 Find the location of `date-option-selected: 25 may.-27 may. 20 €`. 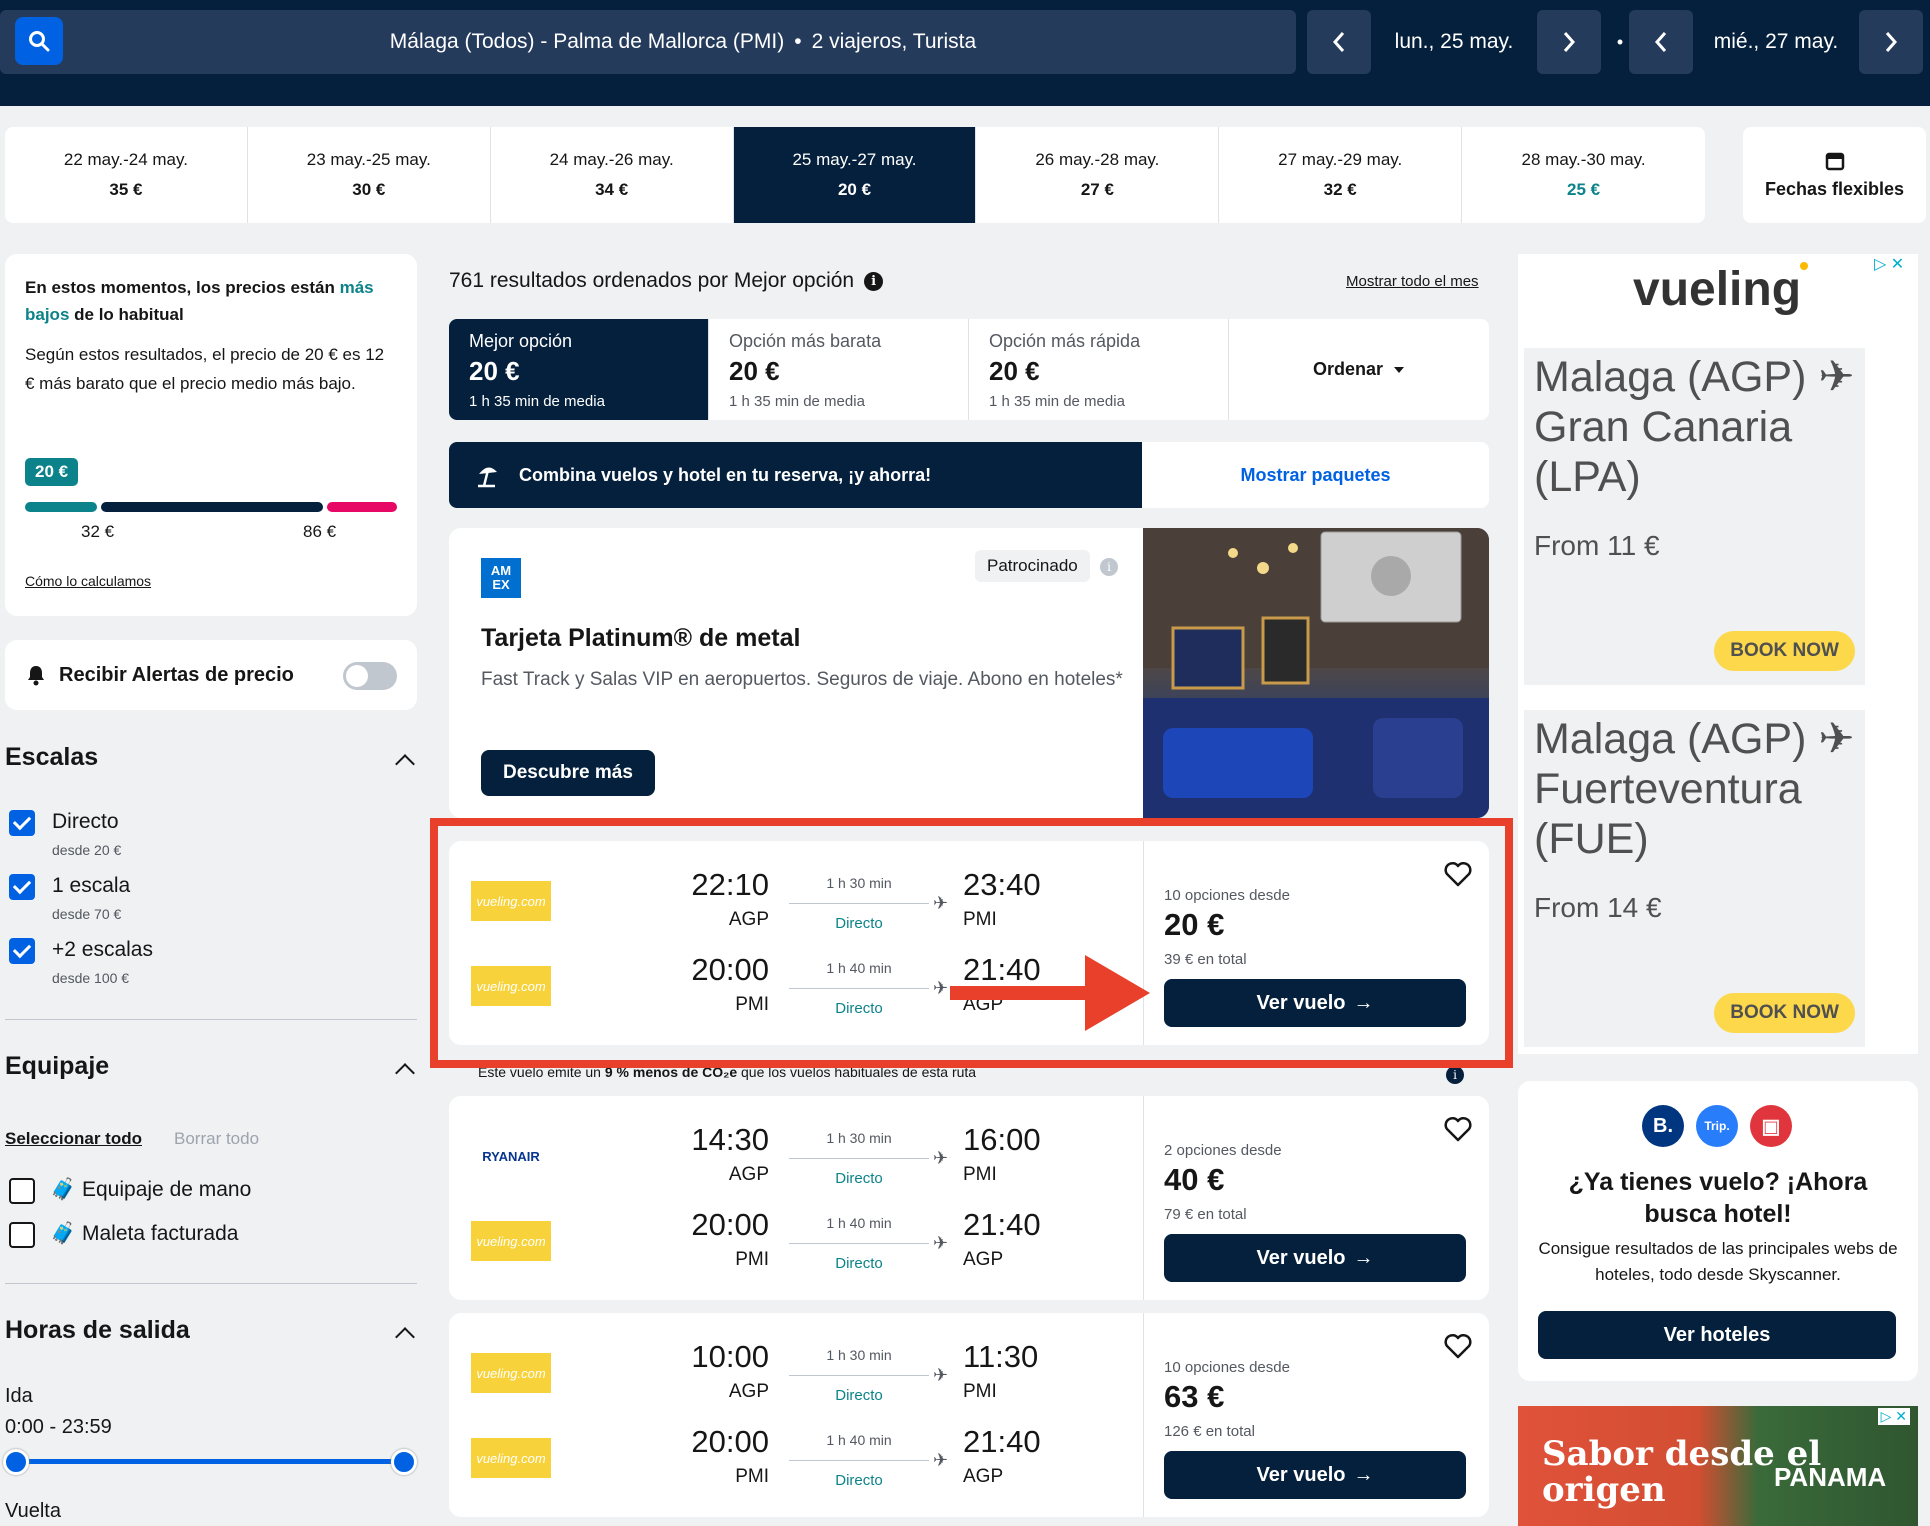

date-option-selected: 25 may.-27 may. 20 € is located at coordinates (855, 175).